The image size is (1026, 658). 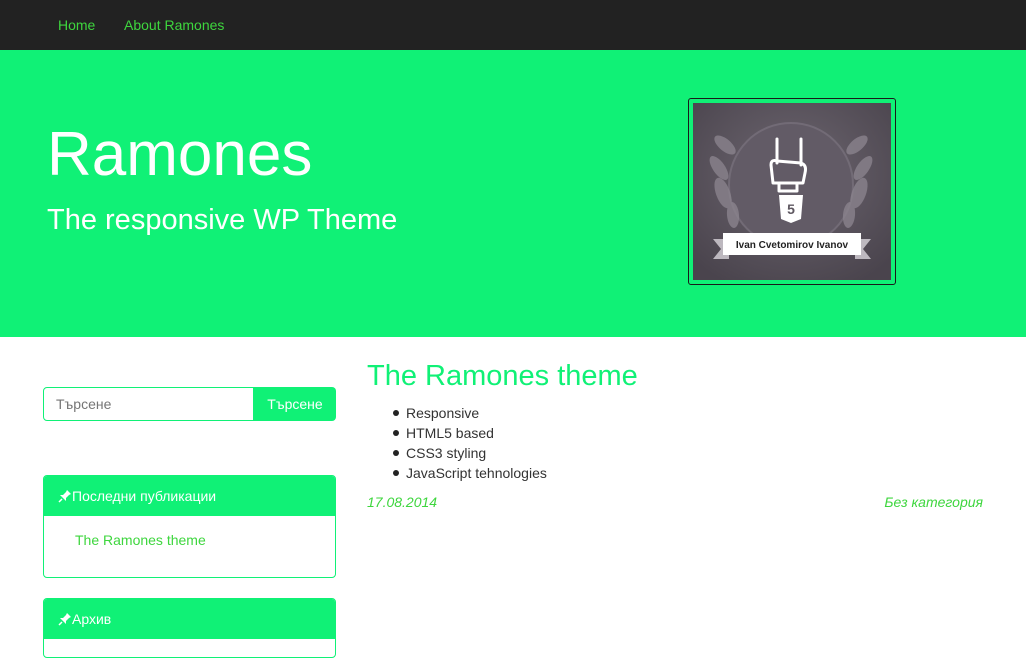 What do you see at coordinates (791, 209) in the screenshot?
I see `svg-text: 5` at bounding box center [791, 209].